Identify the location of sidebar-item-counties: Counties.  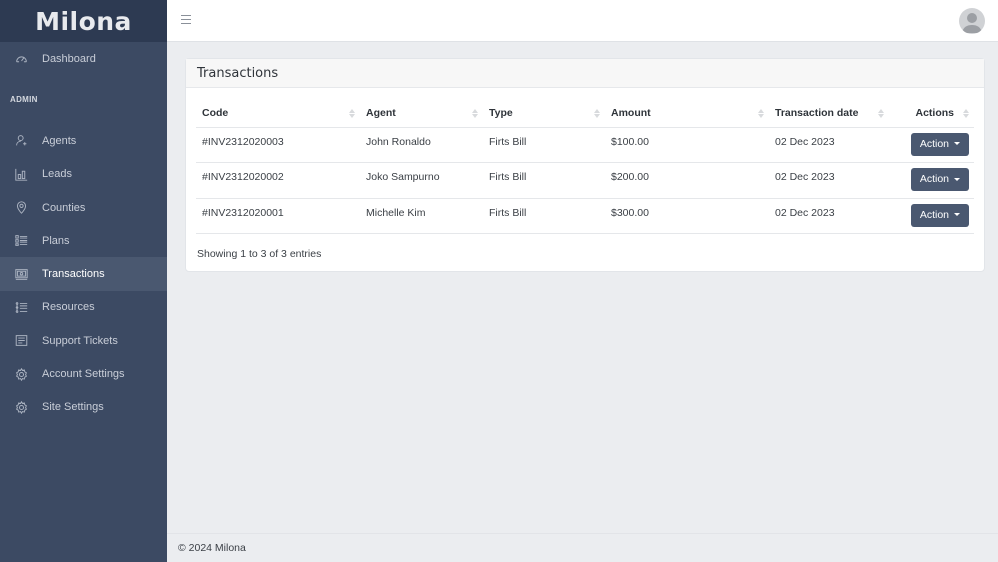
(83, 207).